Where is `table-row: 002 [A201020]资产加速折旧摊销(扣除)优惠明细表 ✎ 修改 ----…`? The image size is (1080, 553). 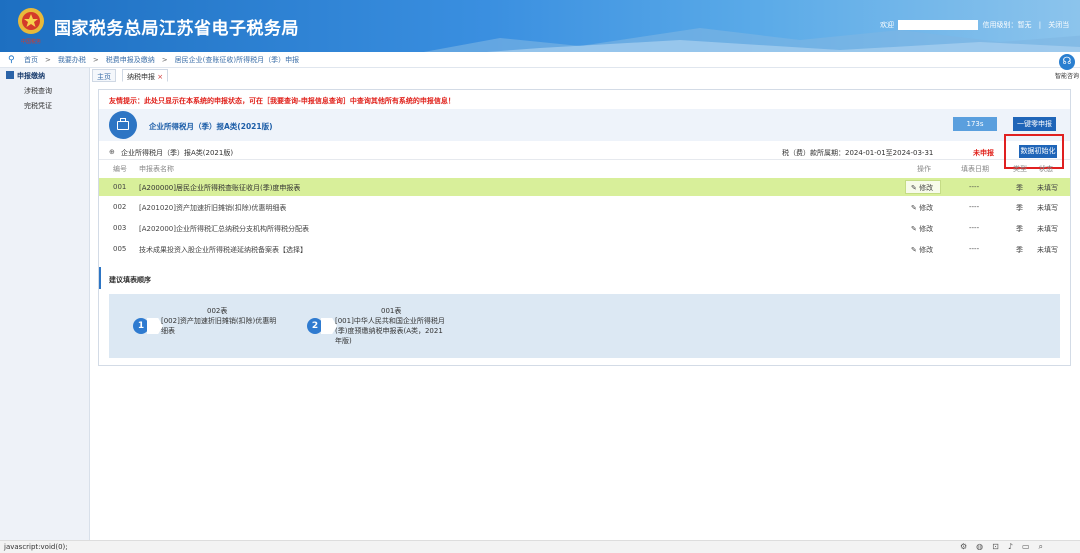
table-row: 002 [A201020]资产加速折旧摊销(扣除)优惠明细表 ✎ 修改 ----… is located at coordinates (584, 207).